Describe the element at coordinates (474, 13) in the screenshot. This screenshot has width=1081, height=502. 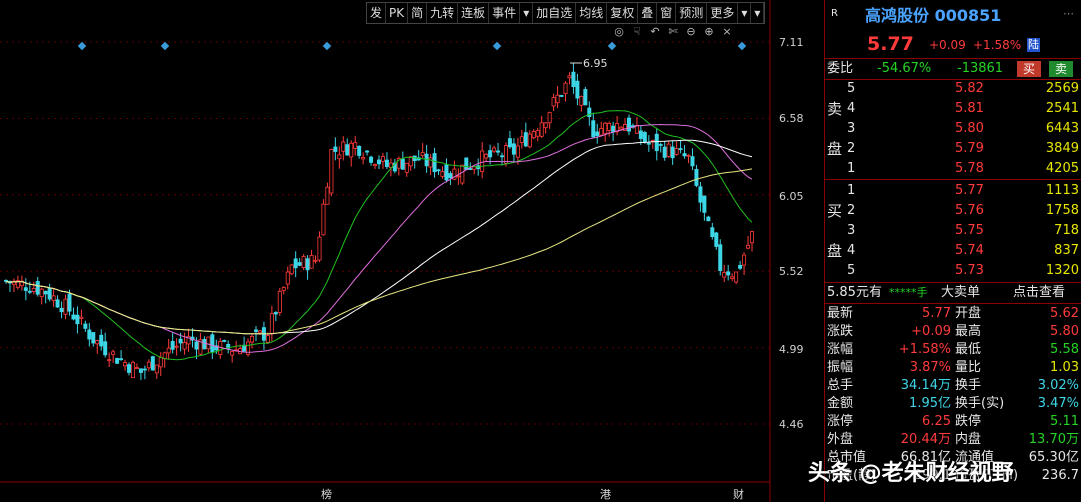
I see `toolbar-btn-4: 连板` at that location.